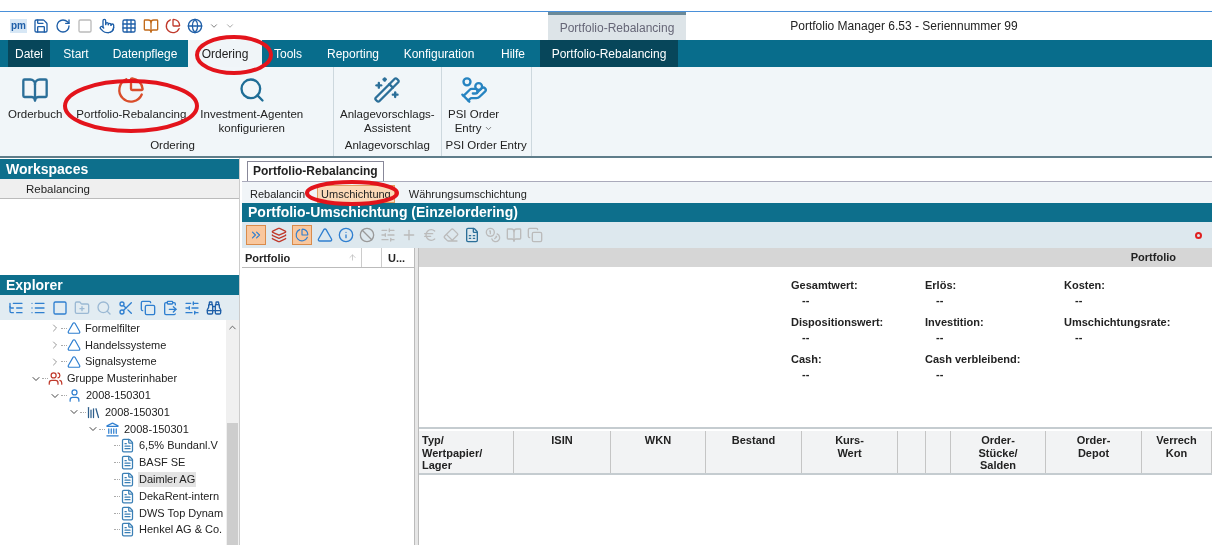  I want to click on field-label: Umschichtungsrate:, so click(1117, 322).